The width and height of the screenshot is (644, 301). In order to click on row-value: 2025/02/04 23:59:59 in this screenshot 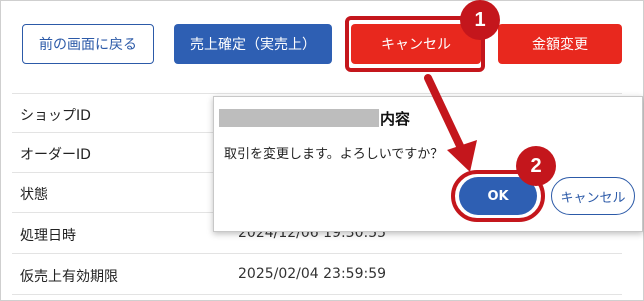, I will do `click(312, 274)`.